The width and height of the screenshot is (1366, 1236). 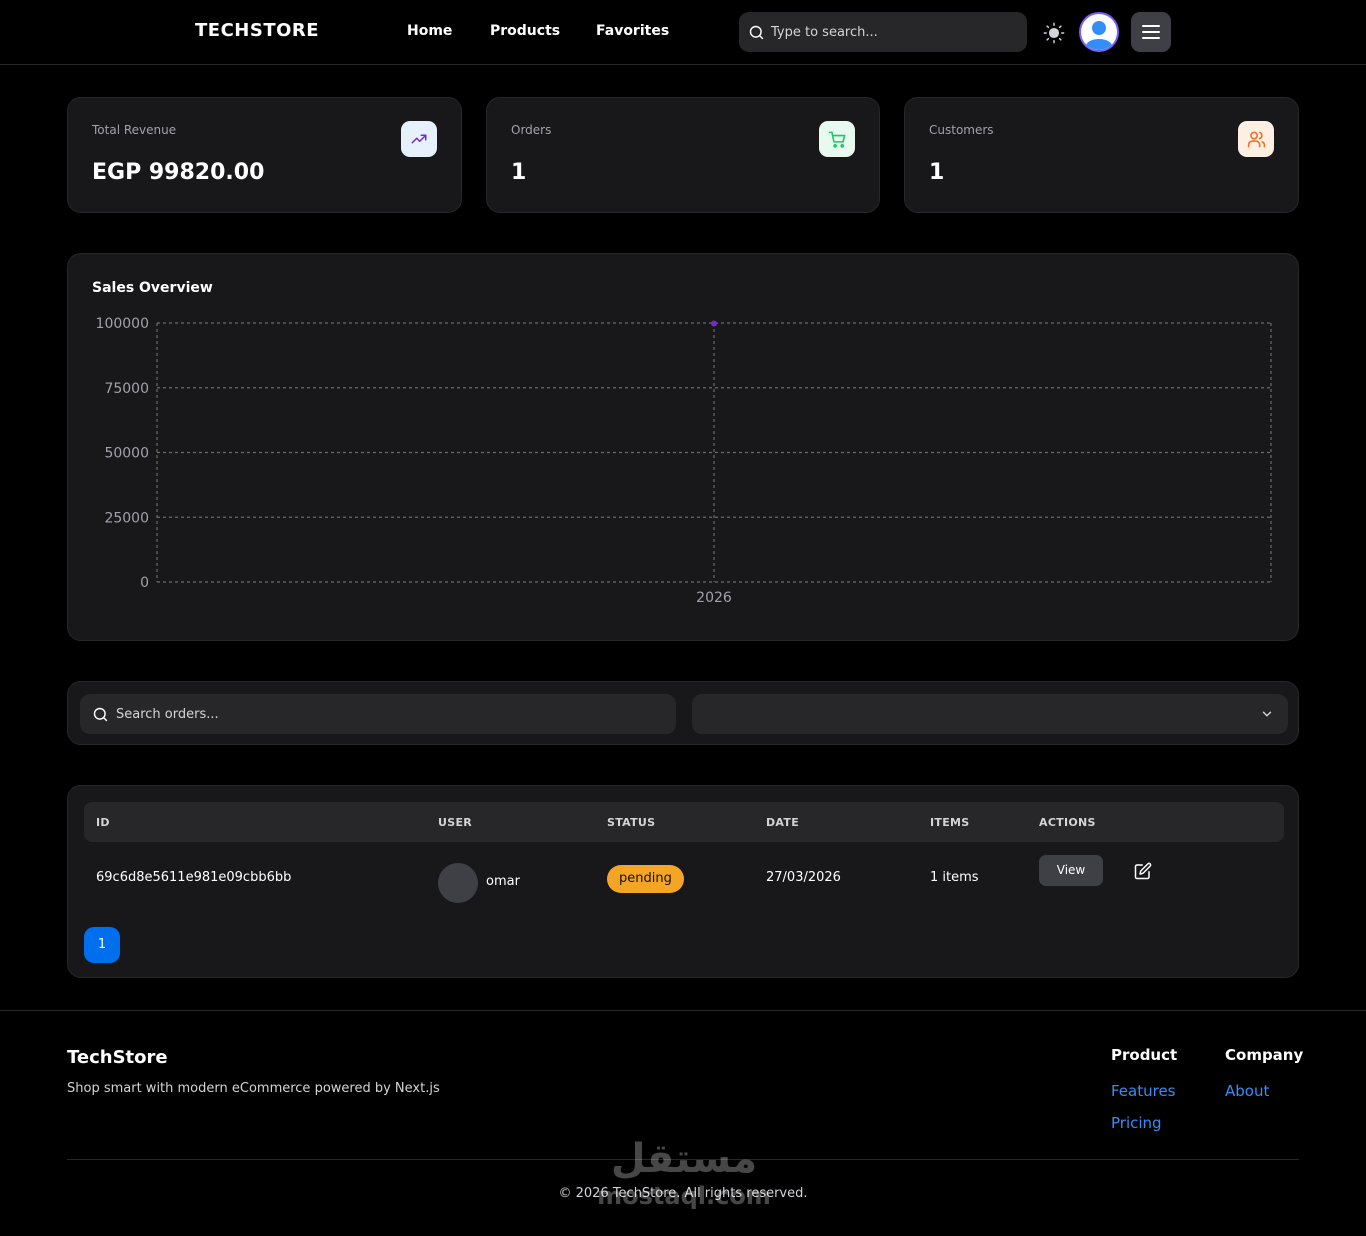 What do you see at coordinates (117, 1057) in the screenshot?
I see `footer-brand: TechStore` at bounding box center [117, 1057].